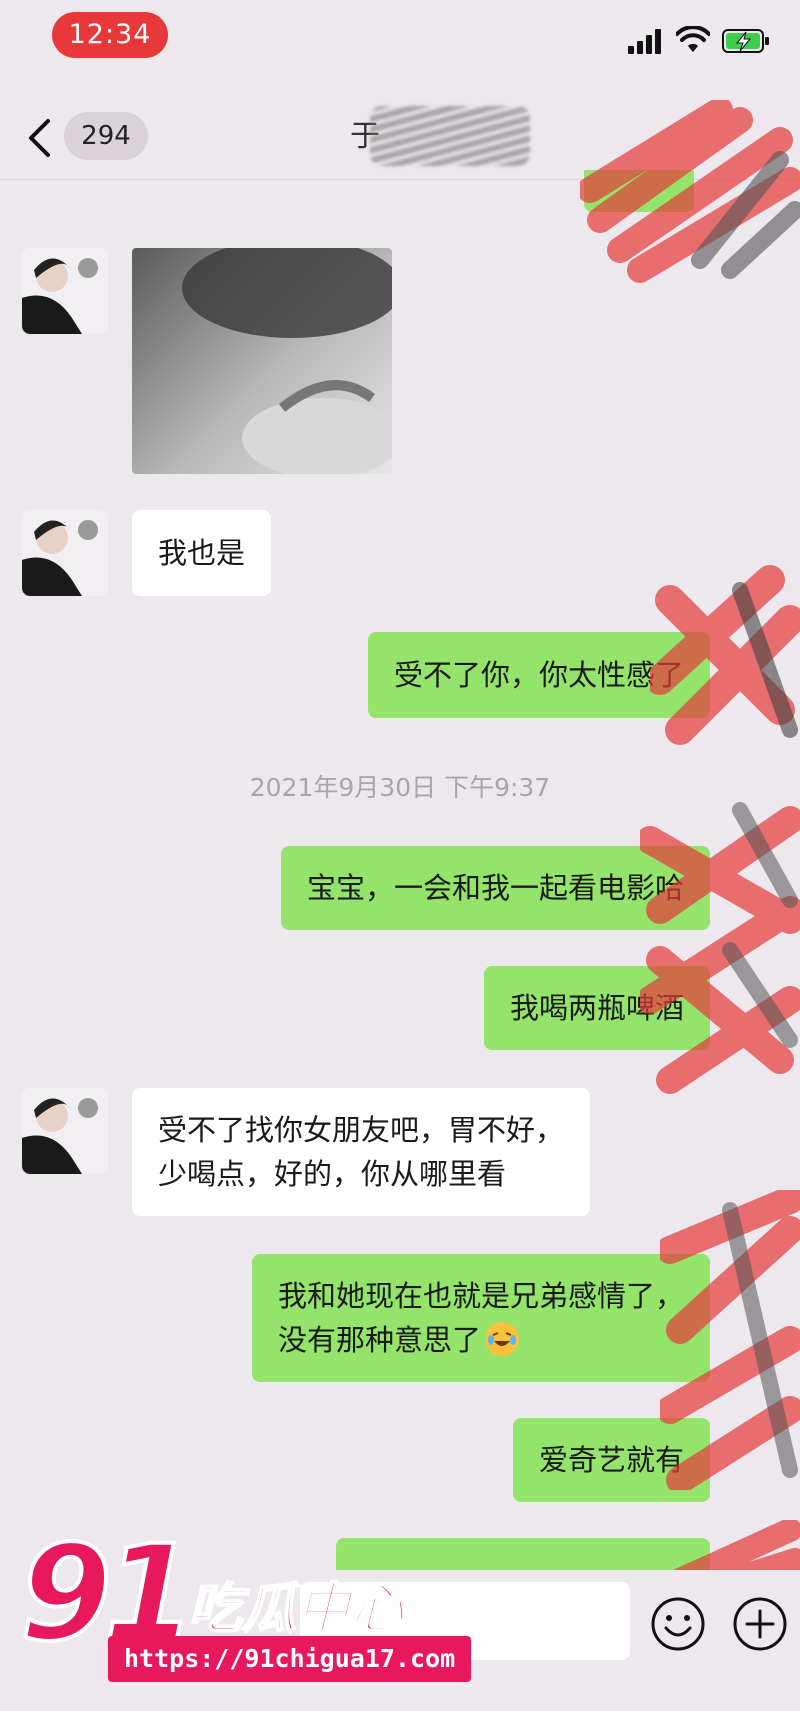 The height and width of the screenshot is (1711, 800). What do you see at coordinates (678, 1624) in the screenshot?
I see `emoji-smile-icon` at bounding box center [678, 1624].